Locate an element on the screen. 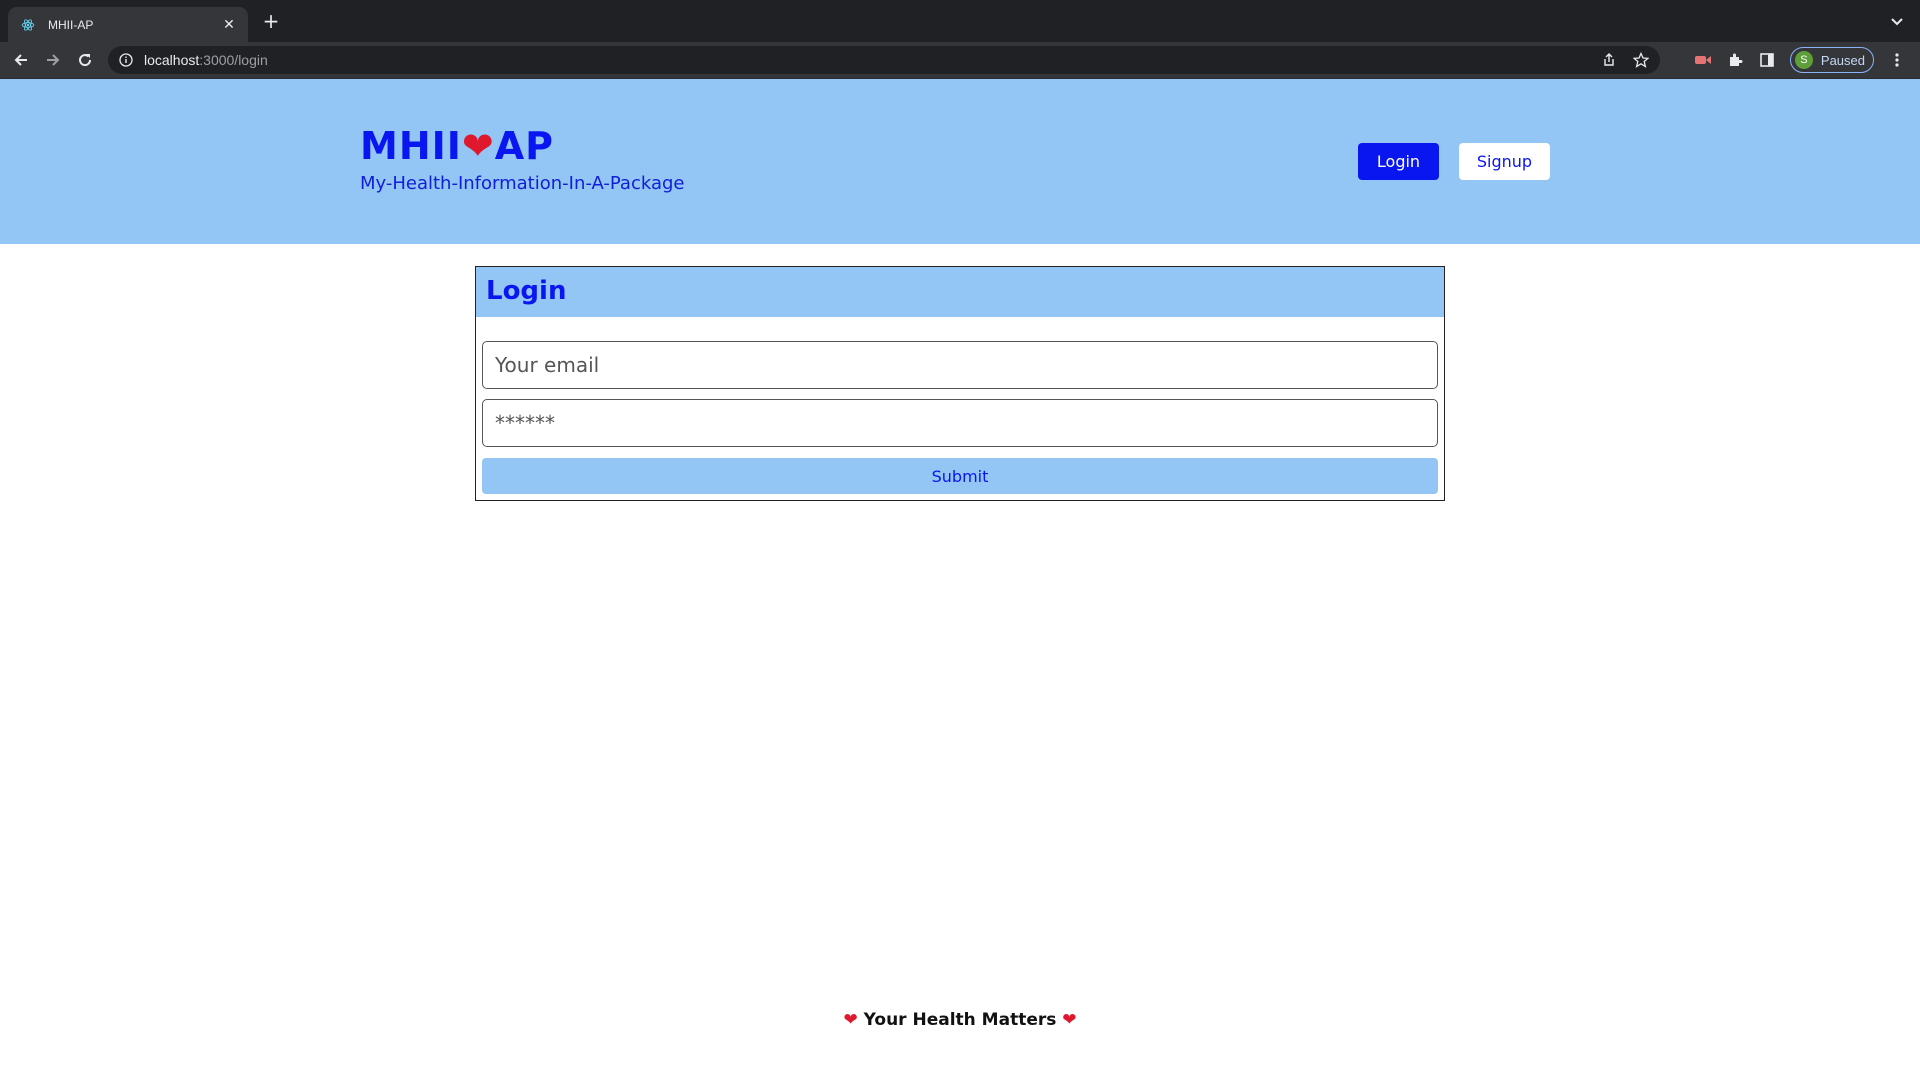  bookmark-star-icon is located at coordinates (1641, 60).